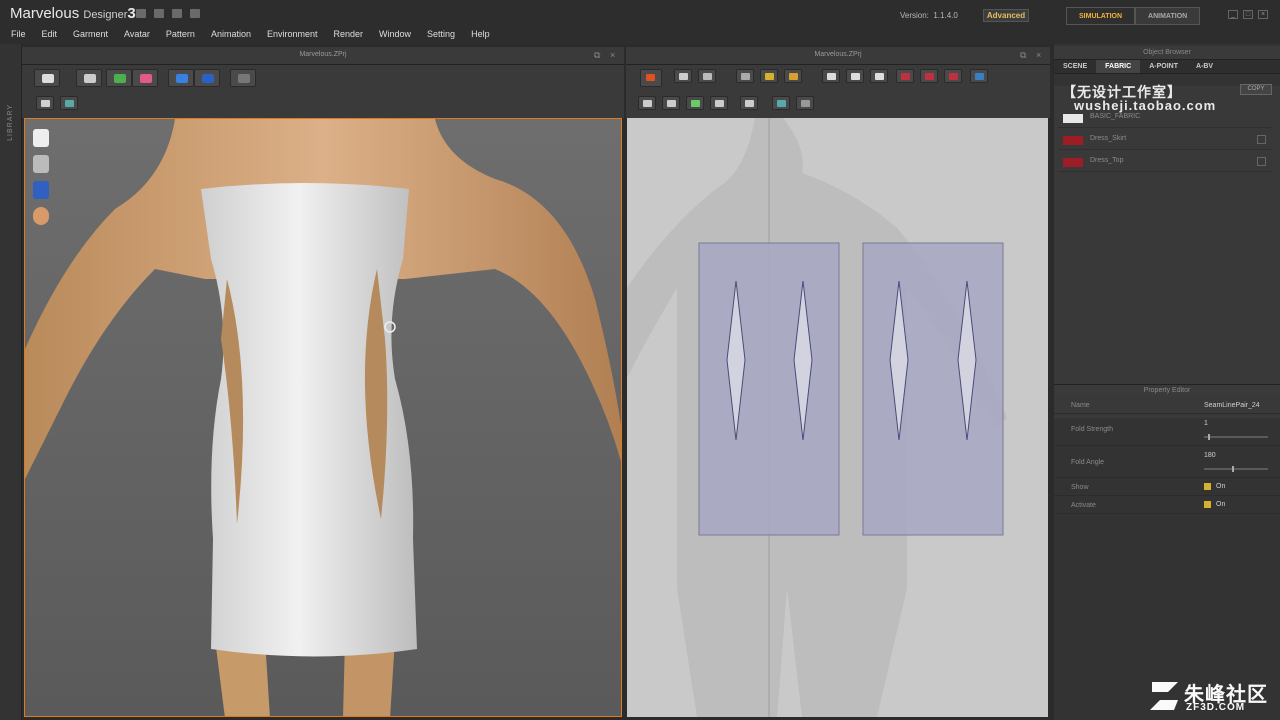 Image resolution: width=1280 pixels, height=720 pixels. What do you see at coordinates (1167, 462) in the screenshot?
I see `prop-fold-angle-row: Fold Angle 180` at bounding box center [1167, 462].